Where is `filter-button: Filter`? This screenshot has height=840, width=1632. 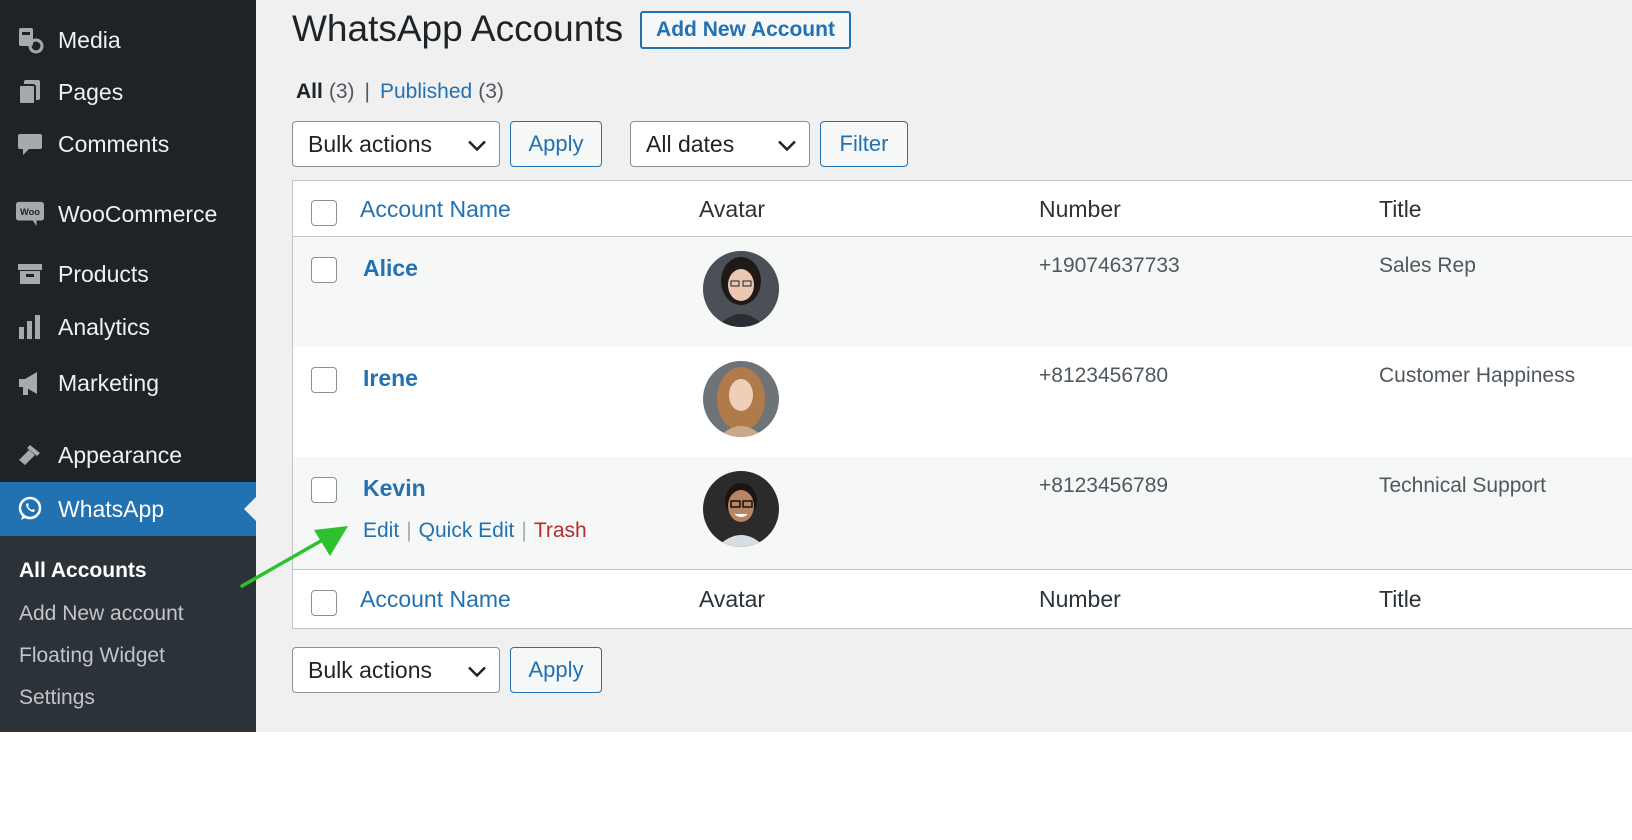 filter-button: Filter is located at coordinates (864, 144).